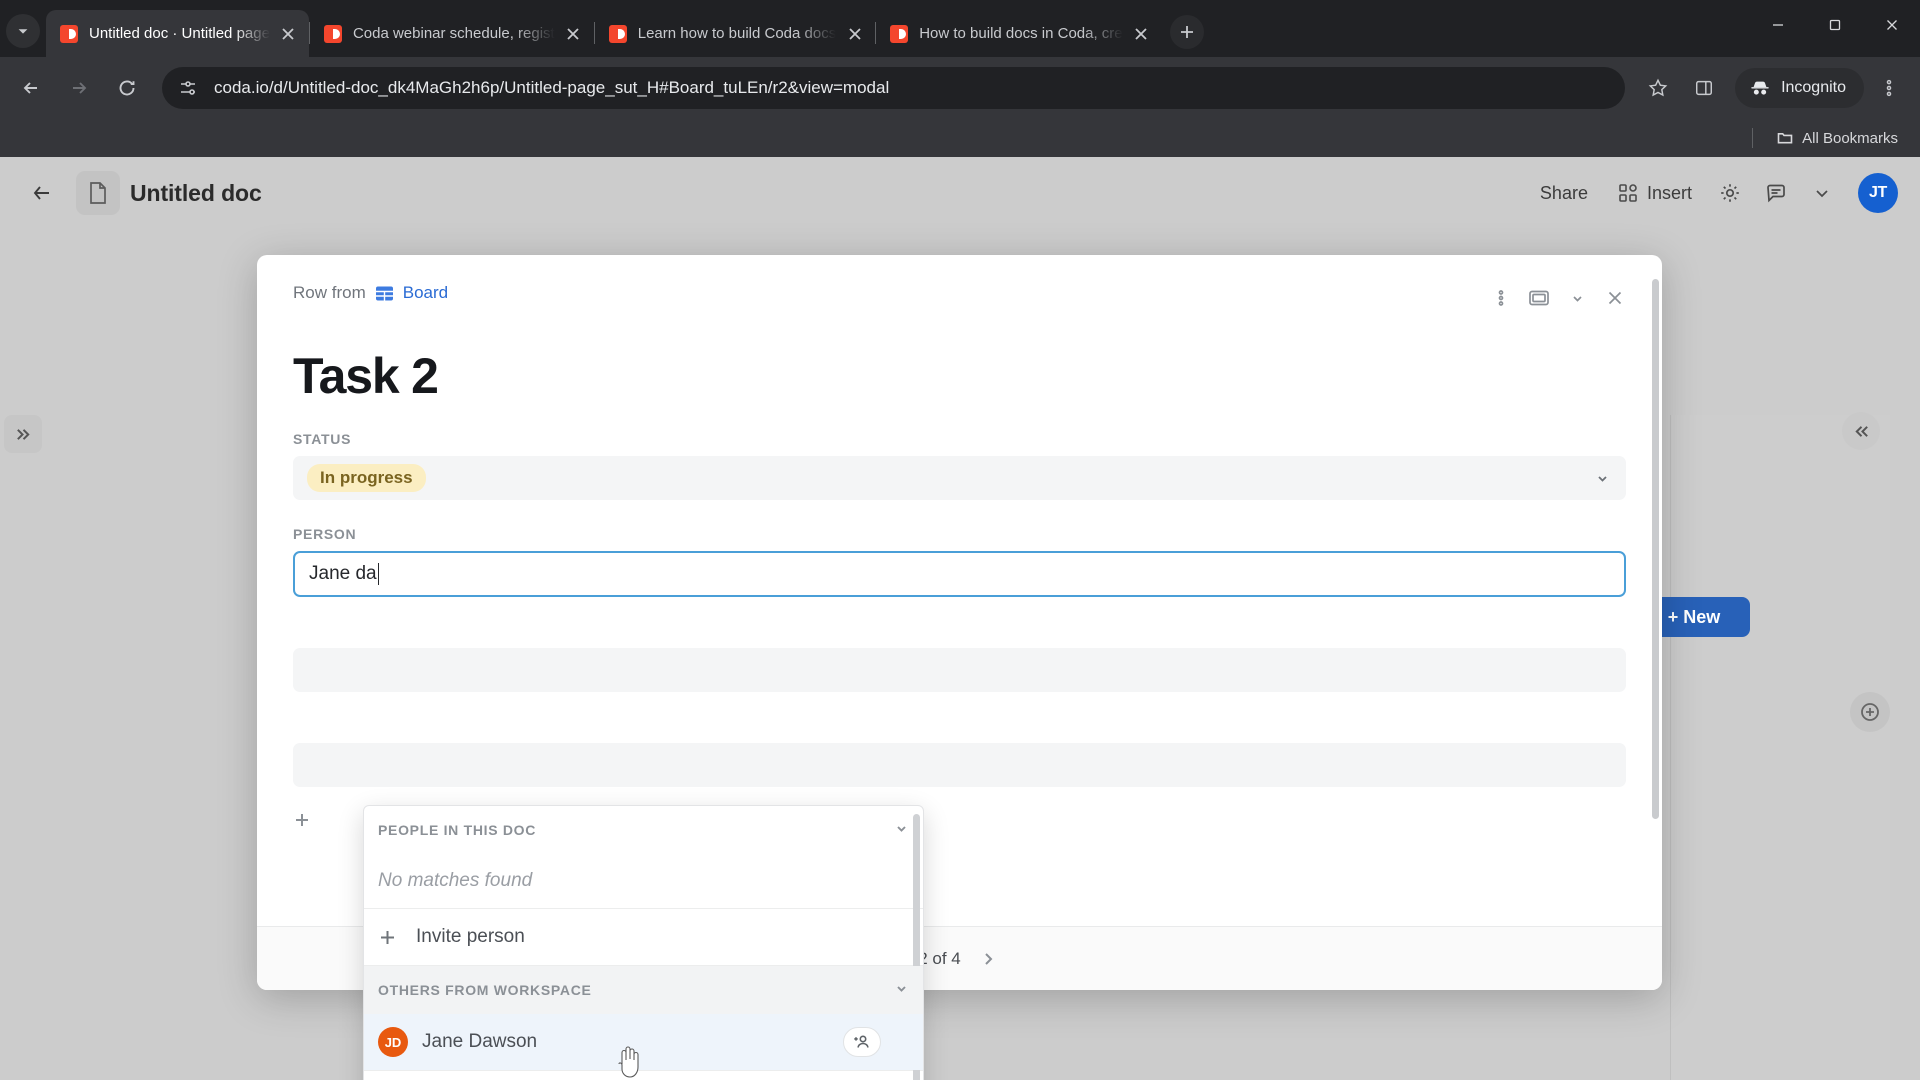  I want to click on section-label: PEOPLE IN THIS DOC, so click(457, 829).